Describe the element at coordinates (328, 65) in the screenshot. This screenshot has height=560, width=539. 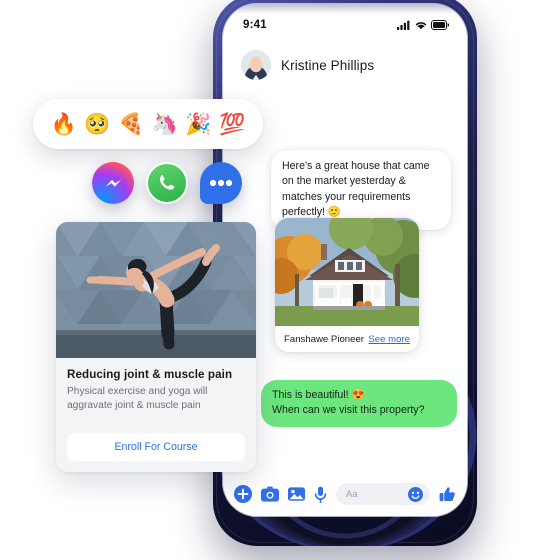
I see `chat-contact-name: Kristine Phillips` at that location.